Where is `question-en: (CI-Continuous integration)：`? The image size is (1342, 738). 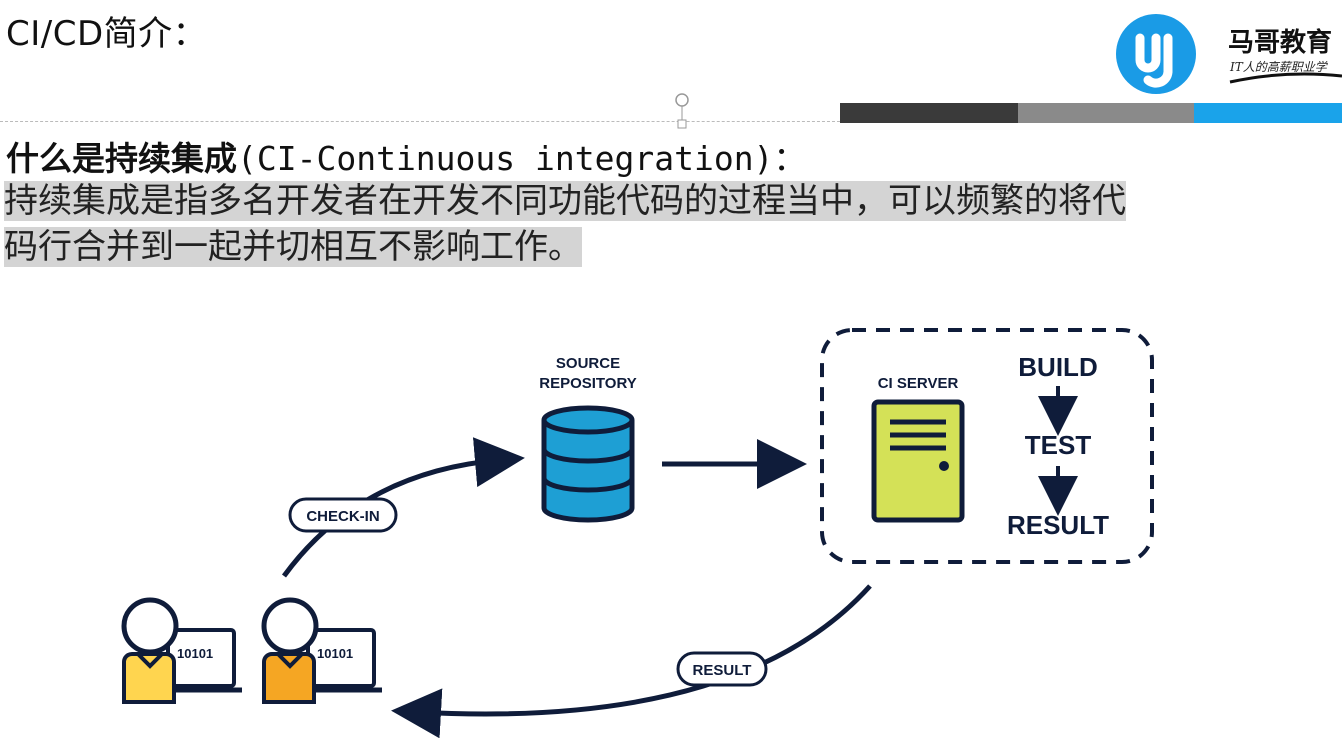 question-en: (CI-Continuous integration)： is located at coordinates (522, 158).